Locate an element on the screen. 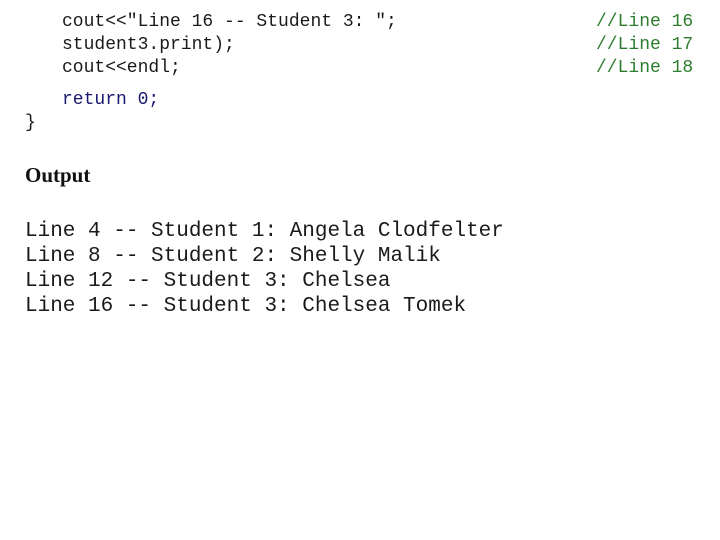  output-line: Line 4 -- Student 1: Angela Clodfelter is located at coordinates (264, 231).